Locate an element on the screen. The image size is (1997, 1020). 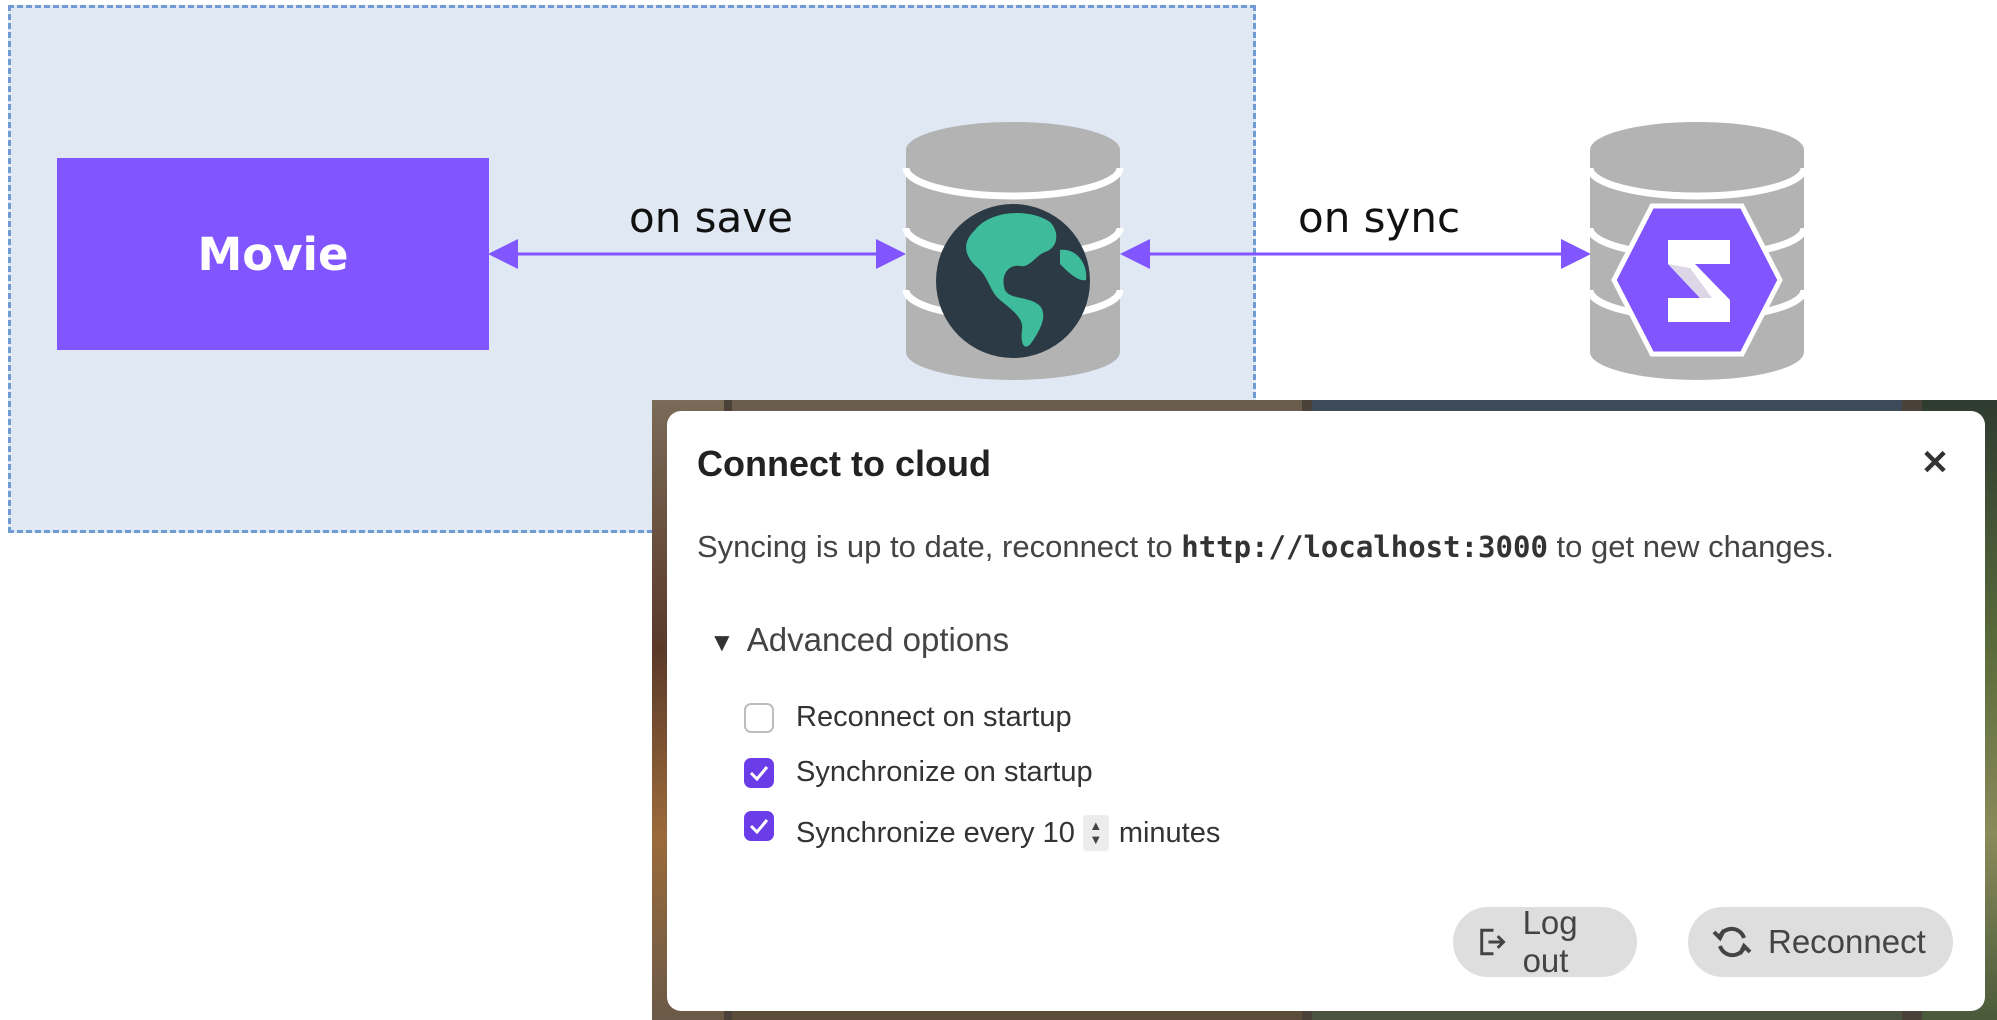
globe-database-icon is located at coordinates (1013, 251).